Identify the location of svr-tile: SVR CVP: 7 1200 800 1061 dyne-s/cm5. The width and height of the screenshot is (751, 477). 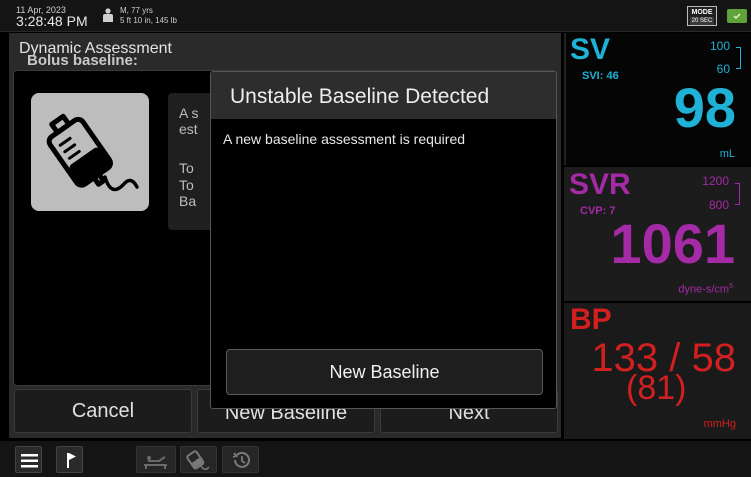
(657, 234).